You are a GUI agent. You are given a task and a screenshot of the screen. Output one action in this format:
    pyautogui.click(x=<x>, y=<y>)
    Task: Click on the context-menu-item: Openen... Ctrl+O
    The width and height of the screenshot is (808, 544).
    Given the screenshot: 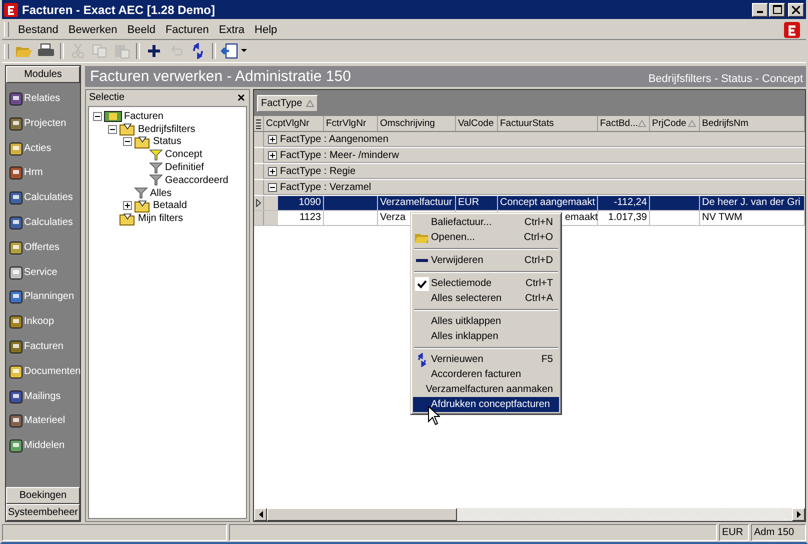 What is the action you would take?
    pyautogui.click(x=486, y=237)
    